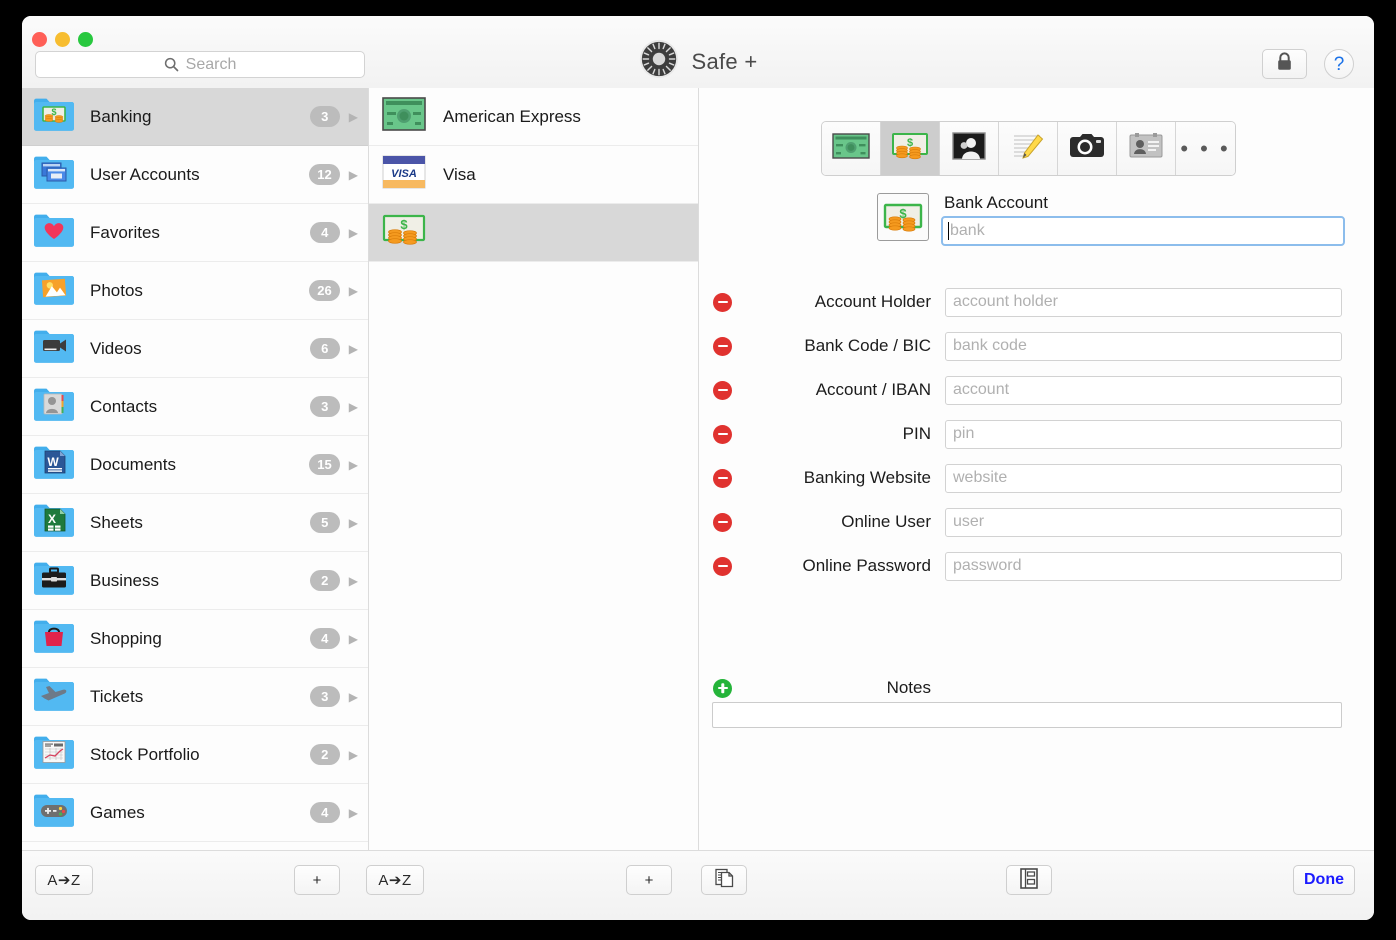 This screenshot has width=1396, height=940. What do you see at coordinates (64, 880) in the screenshot?
I see `sort-categories-button: A➔Z` at bounding box center [64, 880].